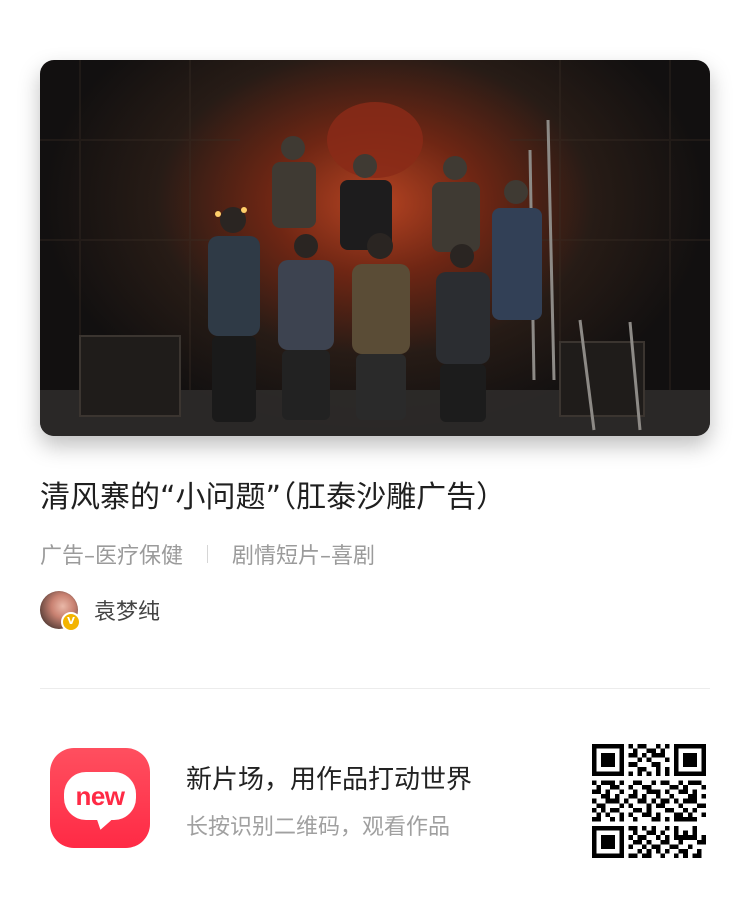 Image resolution: width=750 pixels, height=906 pixels. What do you see at coordinates (649, 801) in the screenshot?
I see `qr-code-icon` at bounding box center [649, 801].